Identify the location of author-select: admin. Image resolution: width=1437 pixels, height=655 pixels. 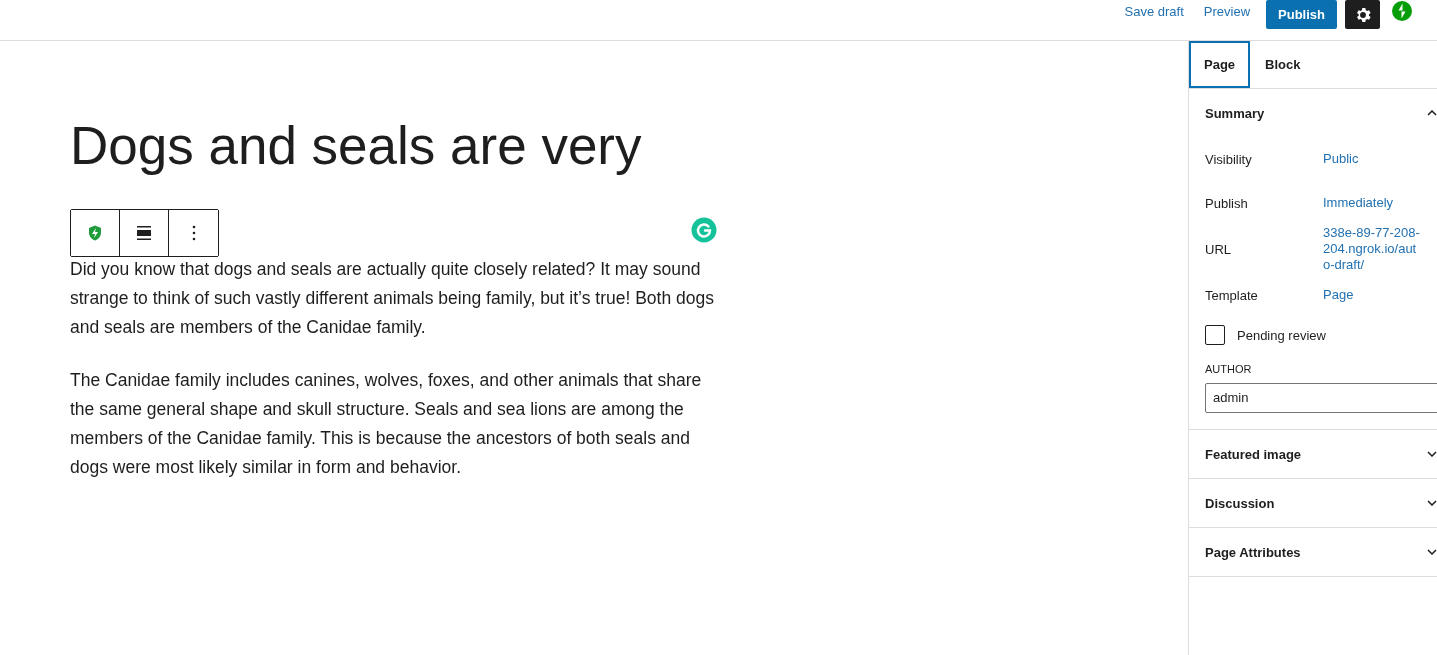
(1321, 398).